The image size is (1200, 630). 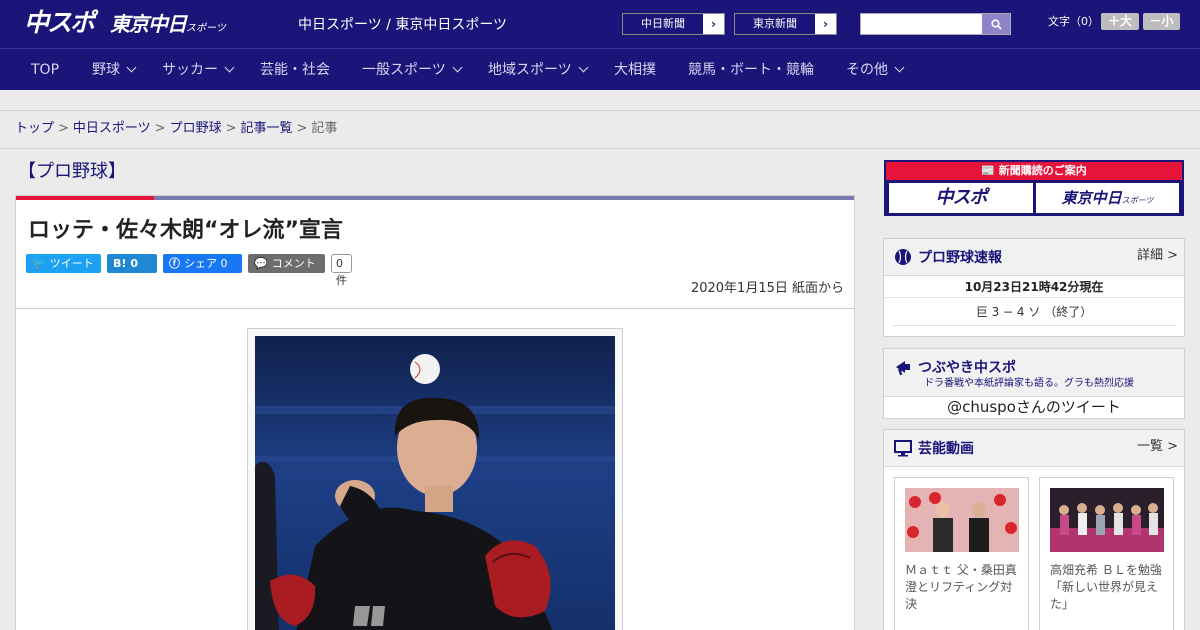 I want to click on article-top-accent, so click(x=85, y=198).